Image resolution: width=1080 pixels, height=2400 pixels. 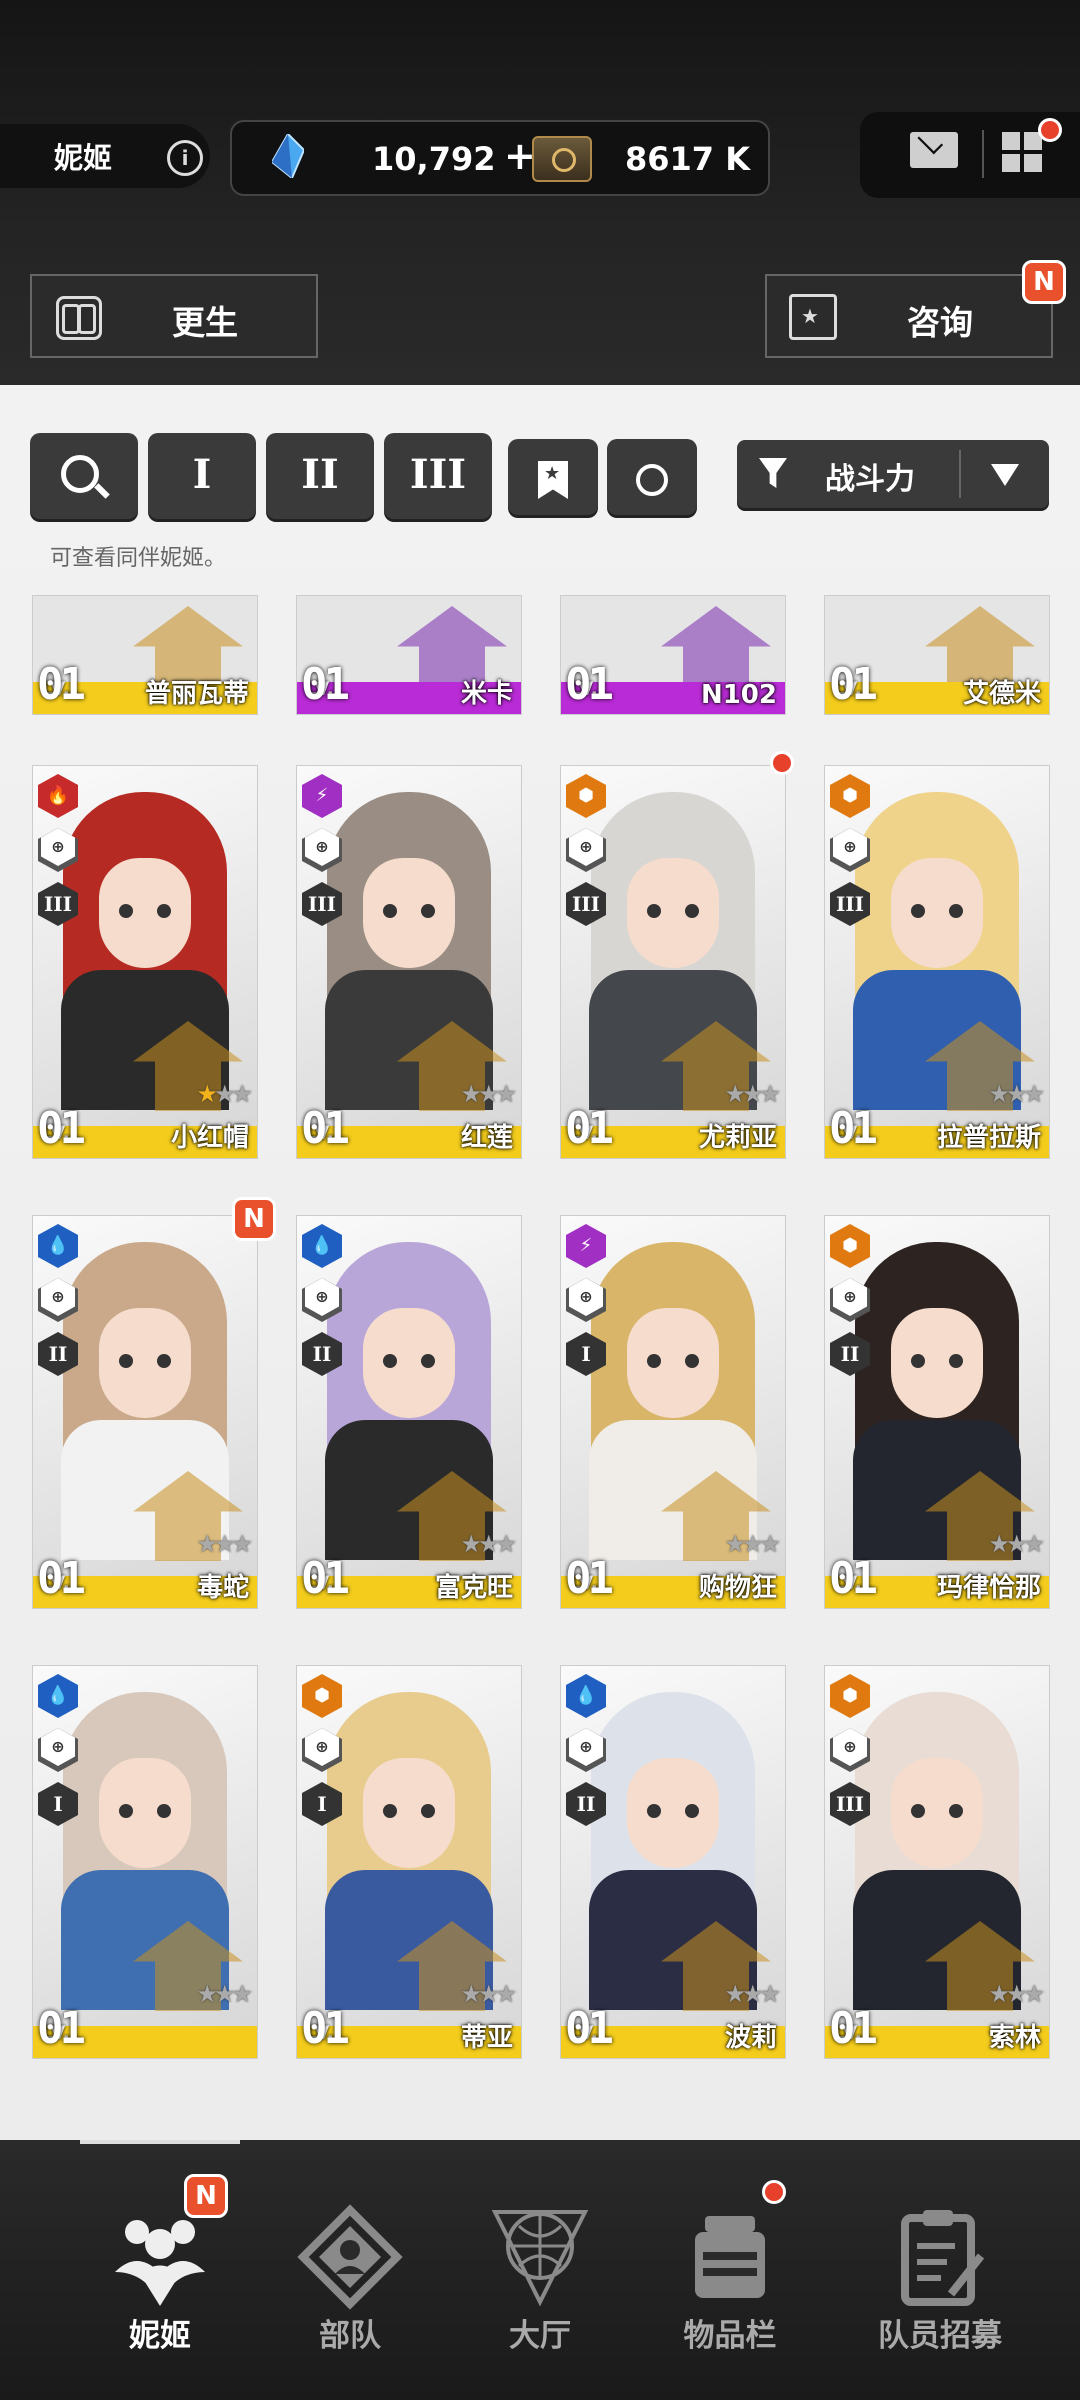 What do you see at coordinates (562, 159) in the screenshot?
I see `credit-icon` at bounding box center [562, 159].